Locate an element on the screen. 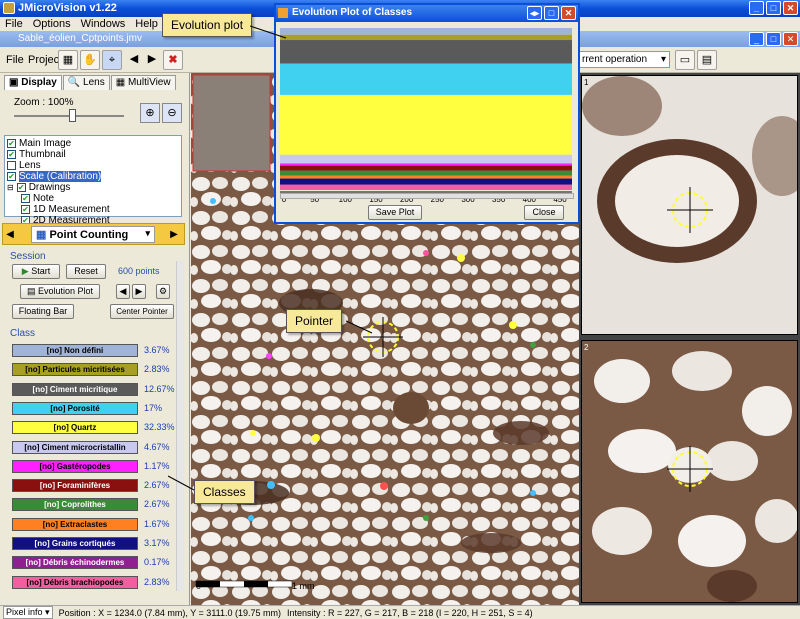 The width and height of the screenshot is (800, 619). class-button: [no] Particules micritisées is located at coordinates (75, 370).